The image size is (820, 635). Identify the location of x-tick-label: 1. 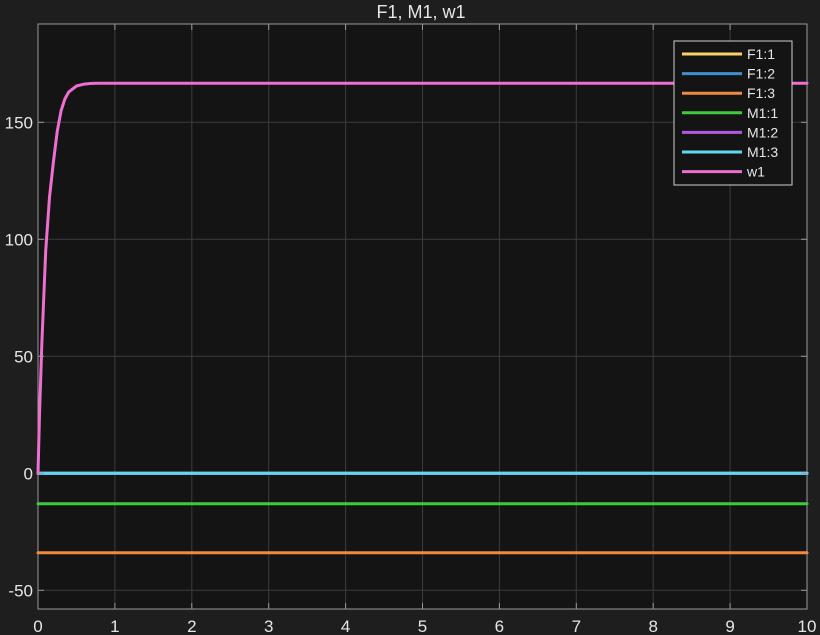
(114, 626).